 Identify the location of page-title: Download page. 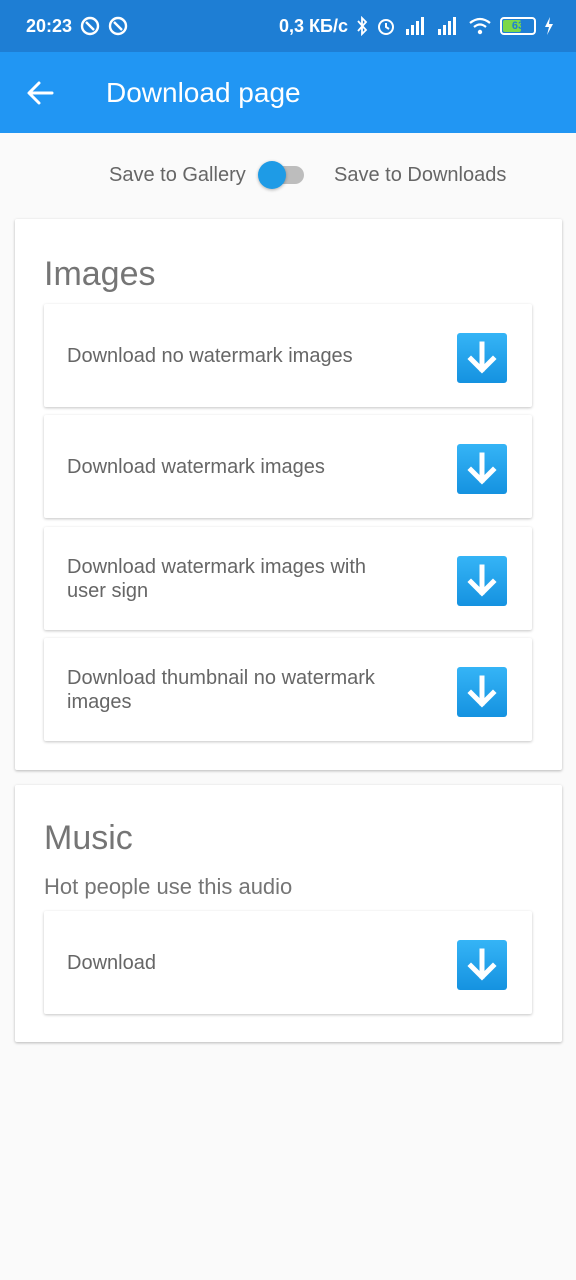
(203, 92).